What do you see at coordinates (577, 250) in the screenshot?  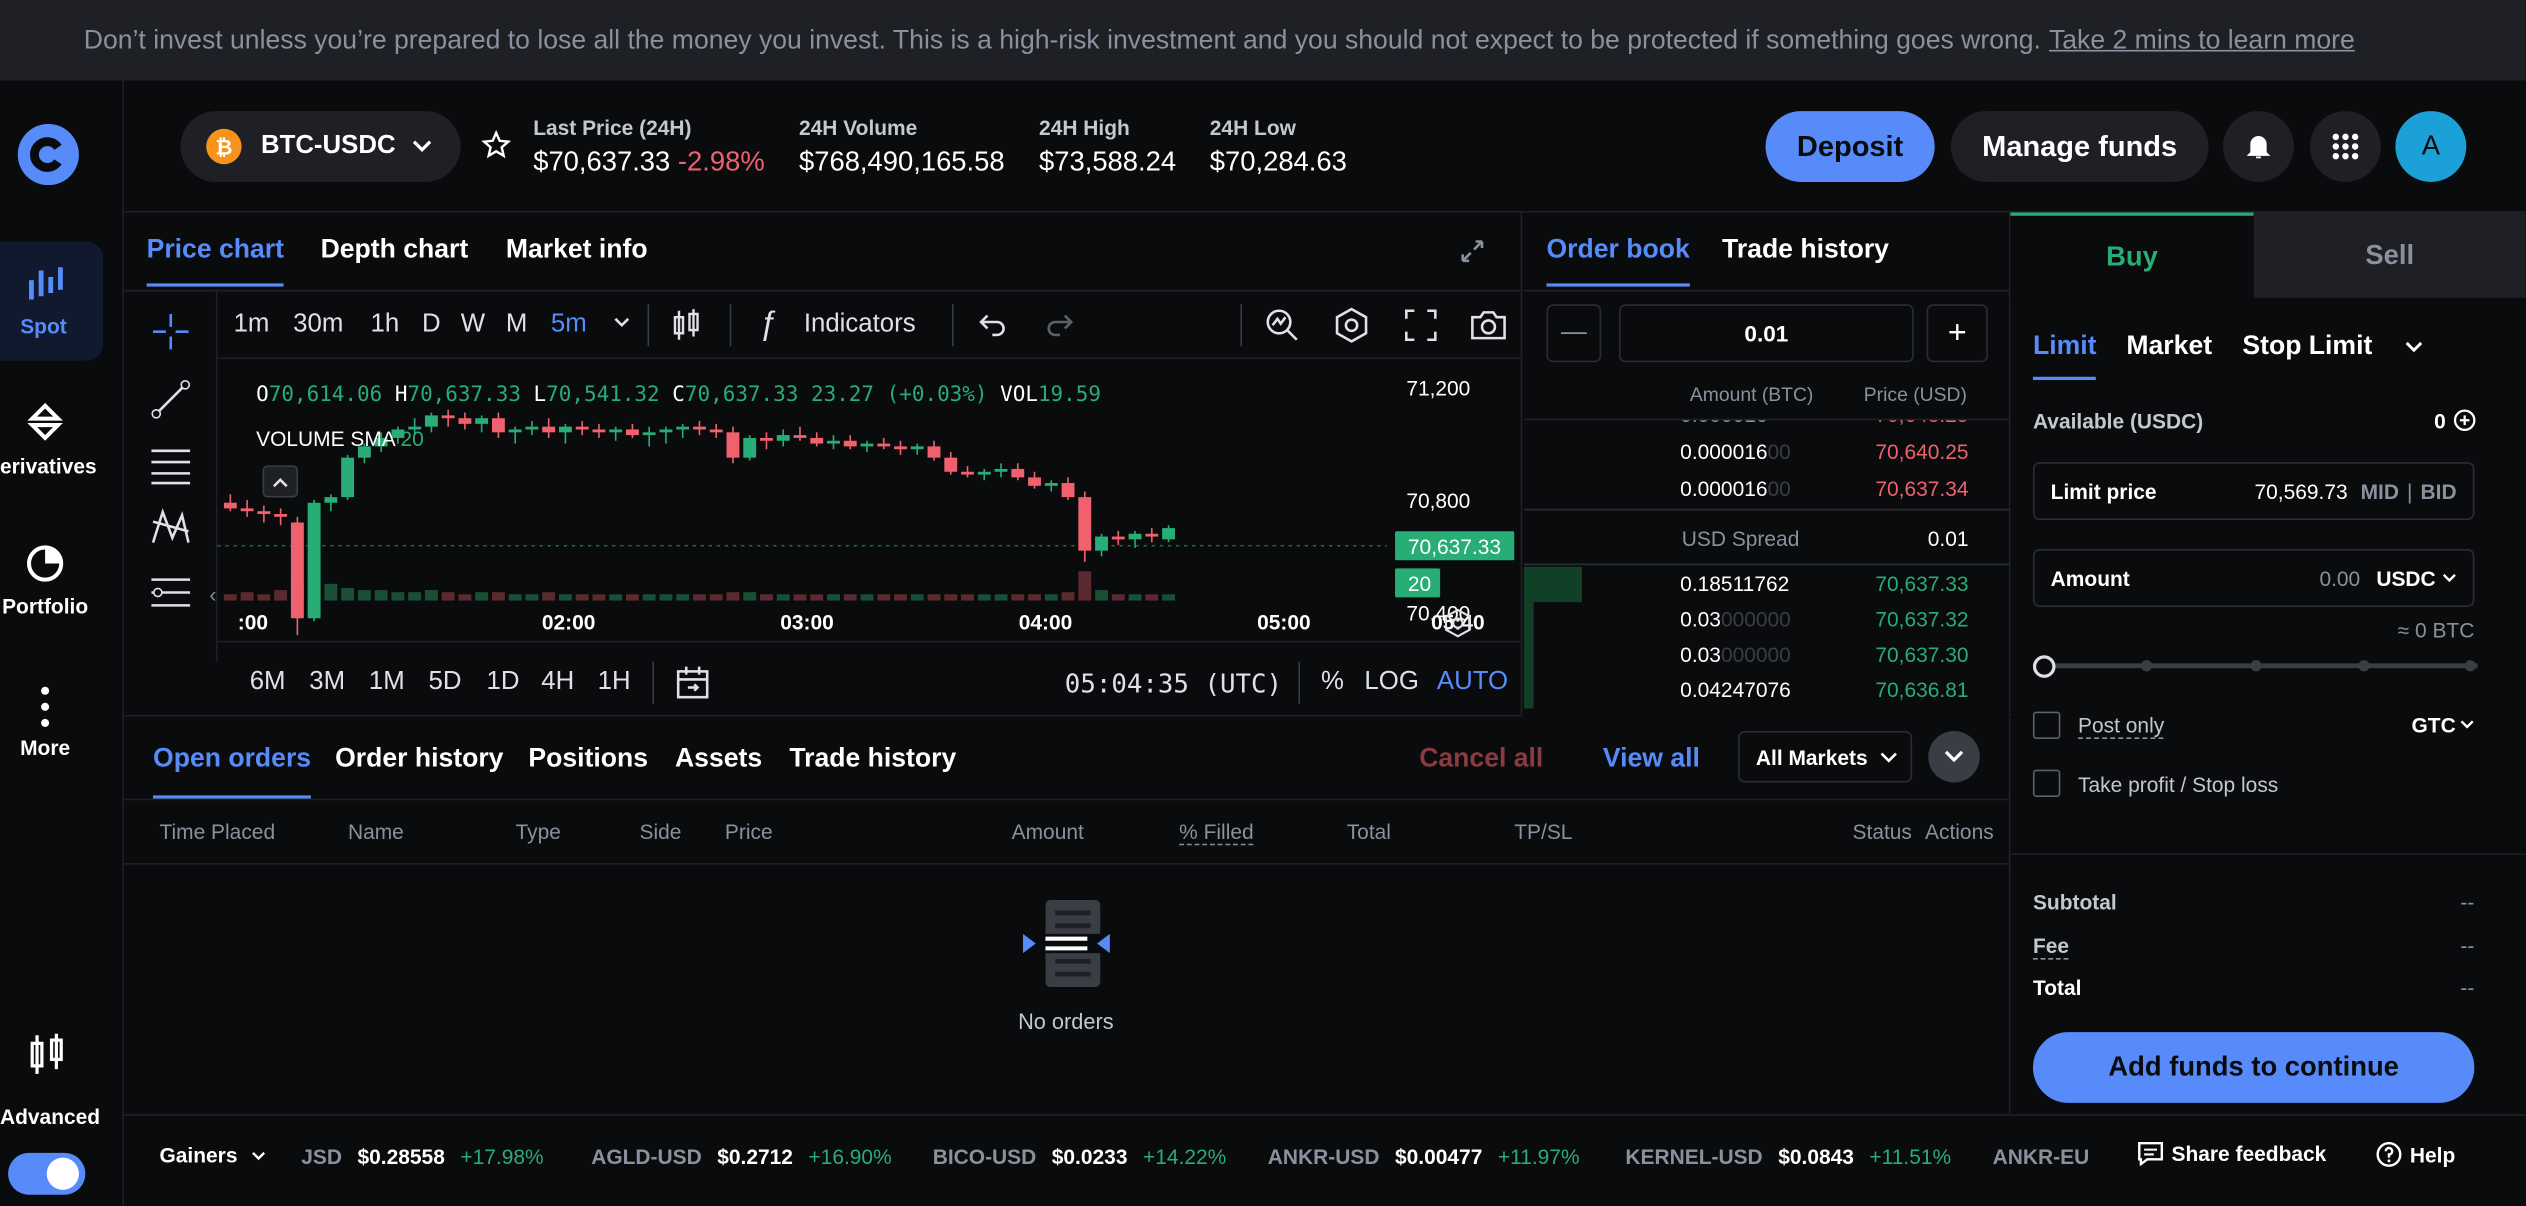 I see `tab-market-info: Market info` at bounding box center [577, 250].